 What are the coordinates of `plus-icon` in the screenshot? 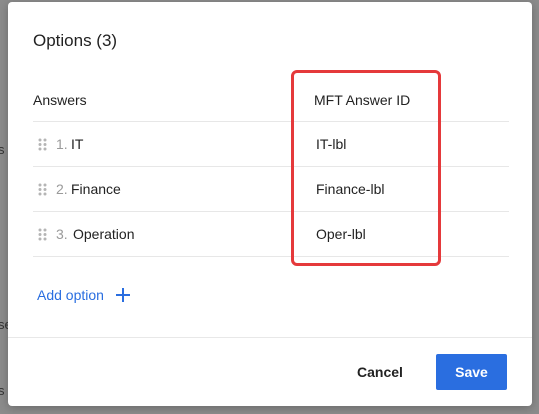 It's located at (122, 295).